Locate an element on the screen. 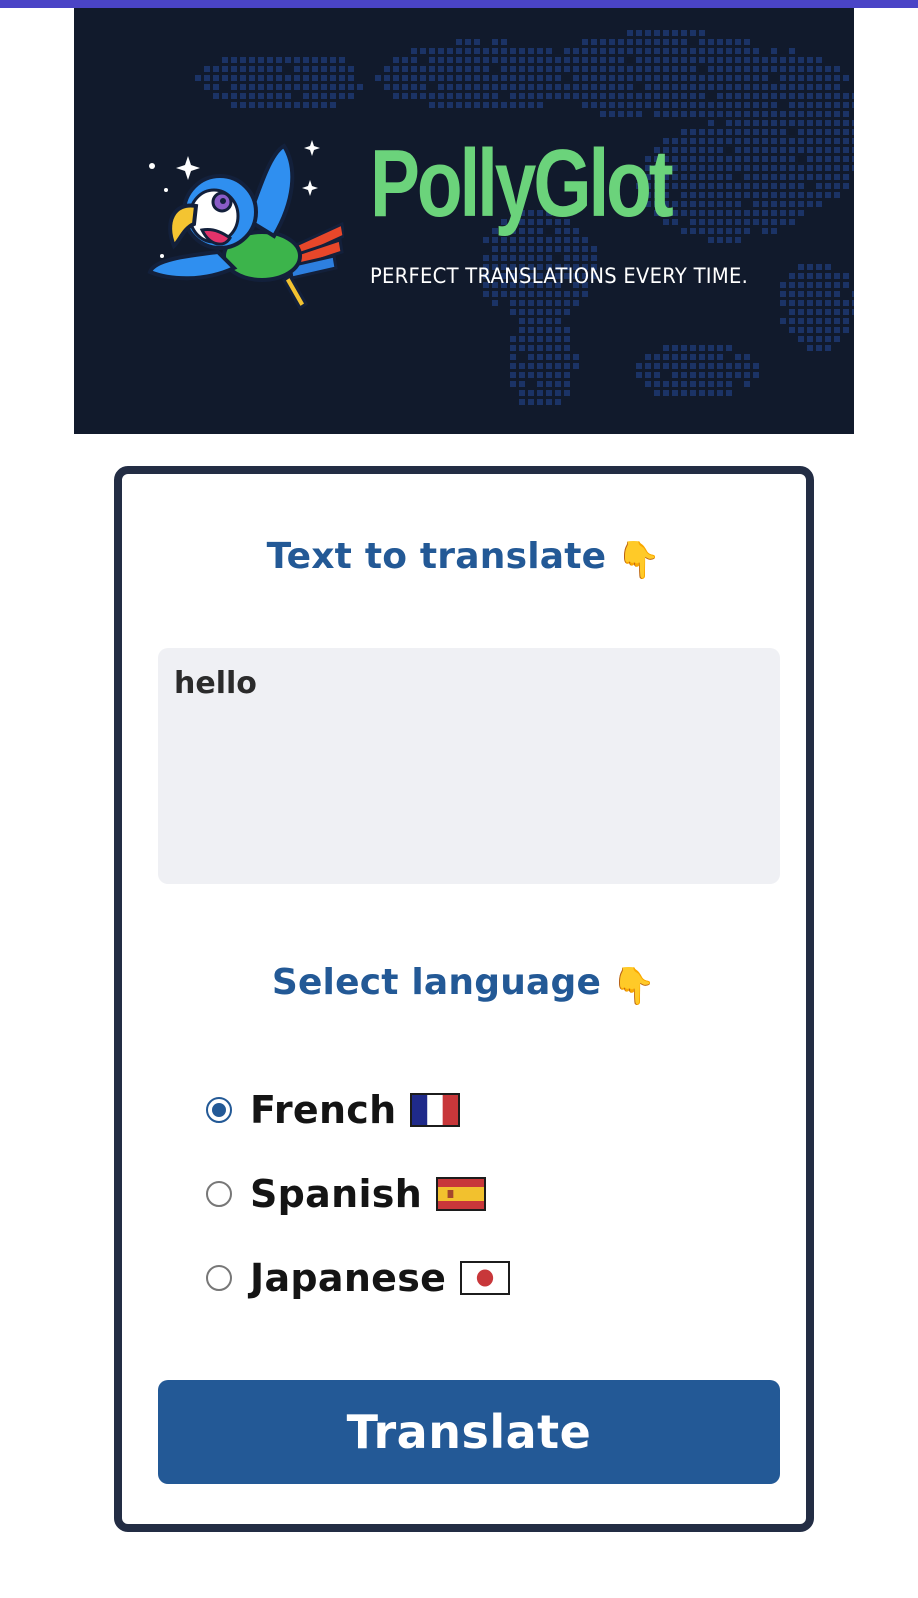 The image size is (918, 1598). parrot-icon is located at coordinates (245, 225).